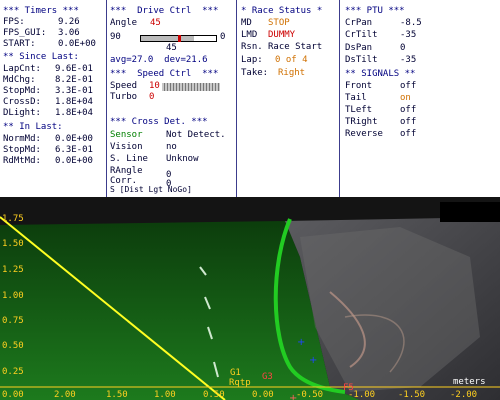  What do you see at coordinates (74, 102) in the screenshot?
I see `crossd-value: 1.8E+04` at bounding box center [74, 102].